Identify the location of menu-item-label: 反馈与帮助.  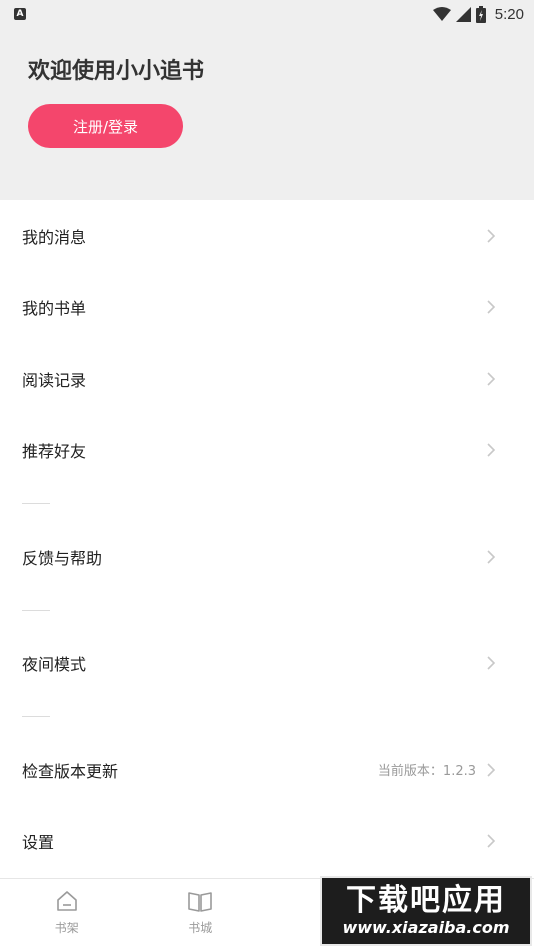
(62, 558).